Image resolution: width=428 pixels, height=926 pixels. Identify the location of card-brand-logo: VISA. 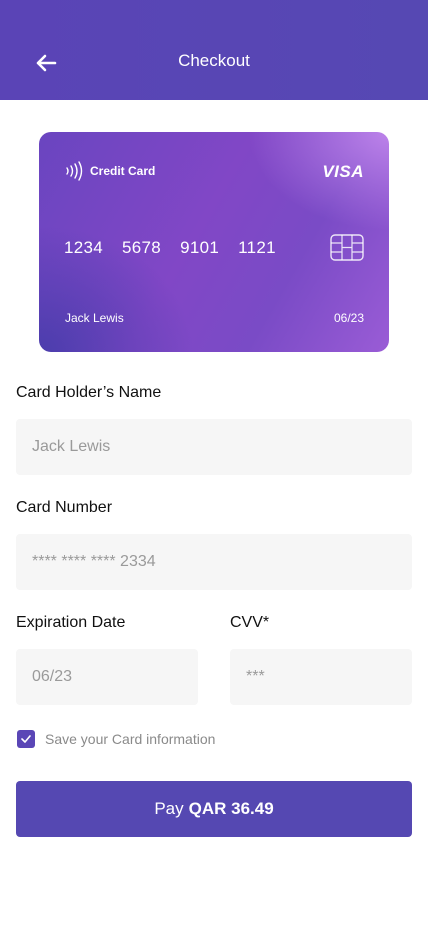
(343, 171).